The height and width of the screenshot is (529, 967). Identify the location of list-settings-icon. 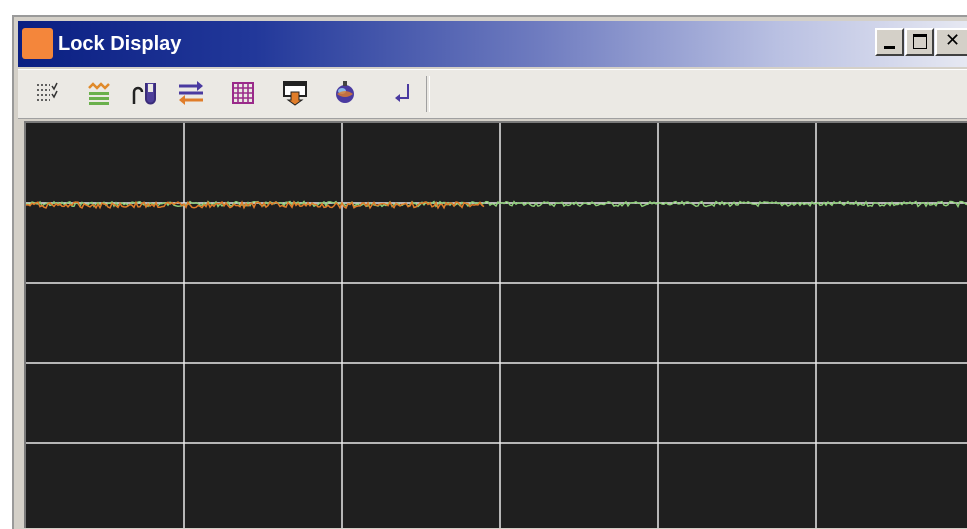
(47, 93).